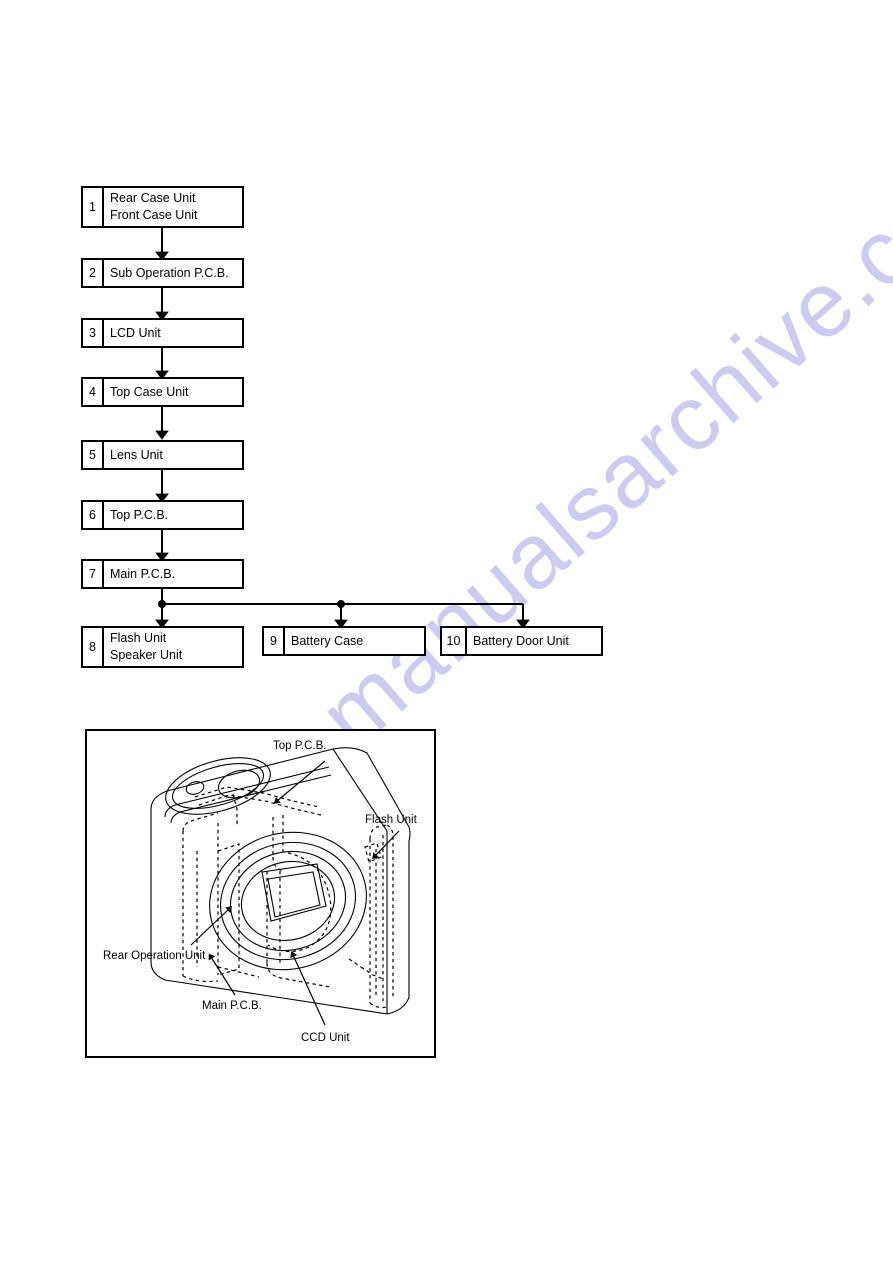 The width and height of the screenshot is (893, 1263). I want to click on flow-step-8: 8 Flash Unit Speaker Unit, so click(162, 647).